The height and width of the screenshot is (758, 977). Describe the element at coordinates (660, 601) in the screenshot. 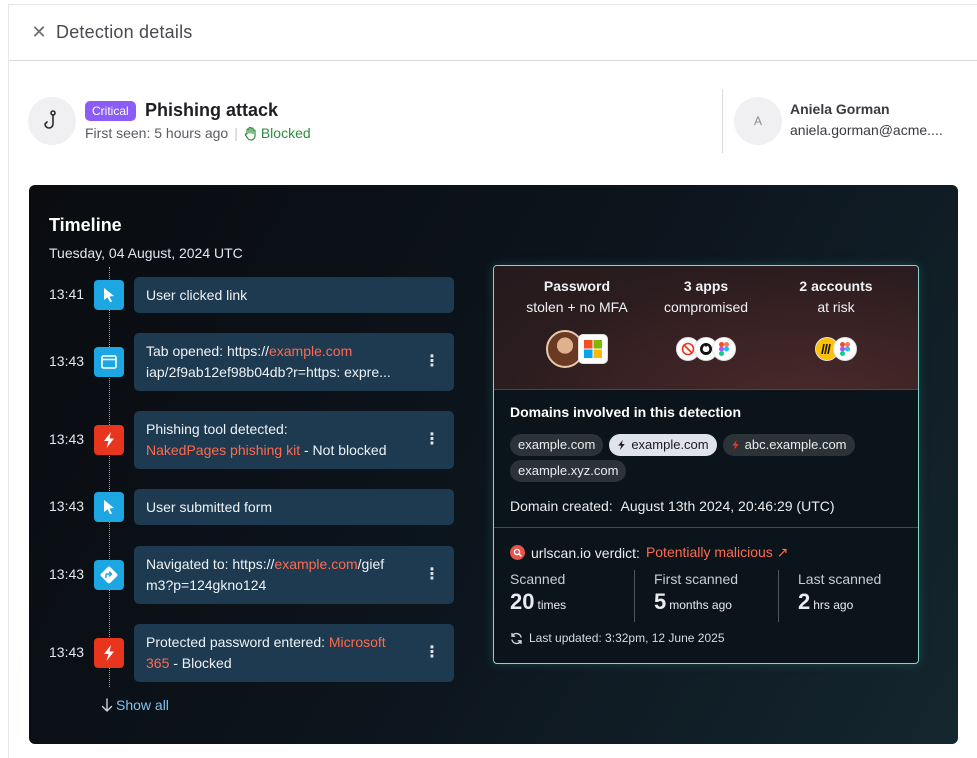

I see `scan-number: 5` at that location.